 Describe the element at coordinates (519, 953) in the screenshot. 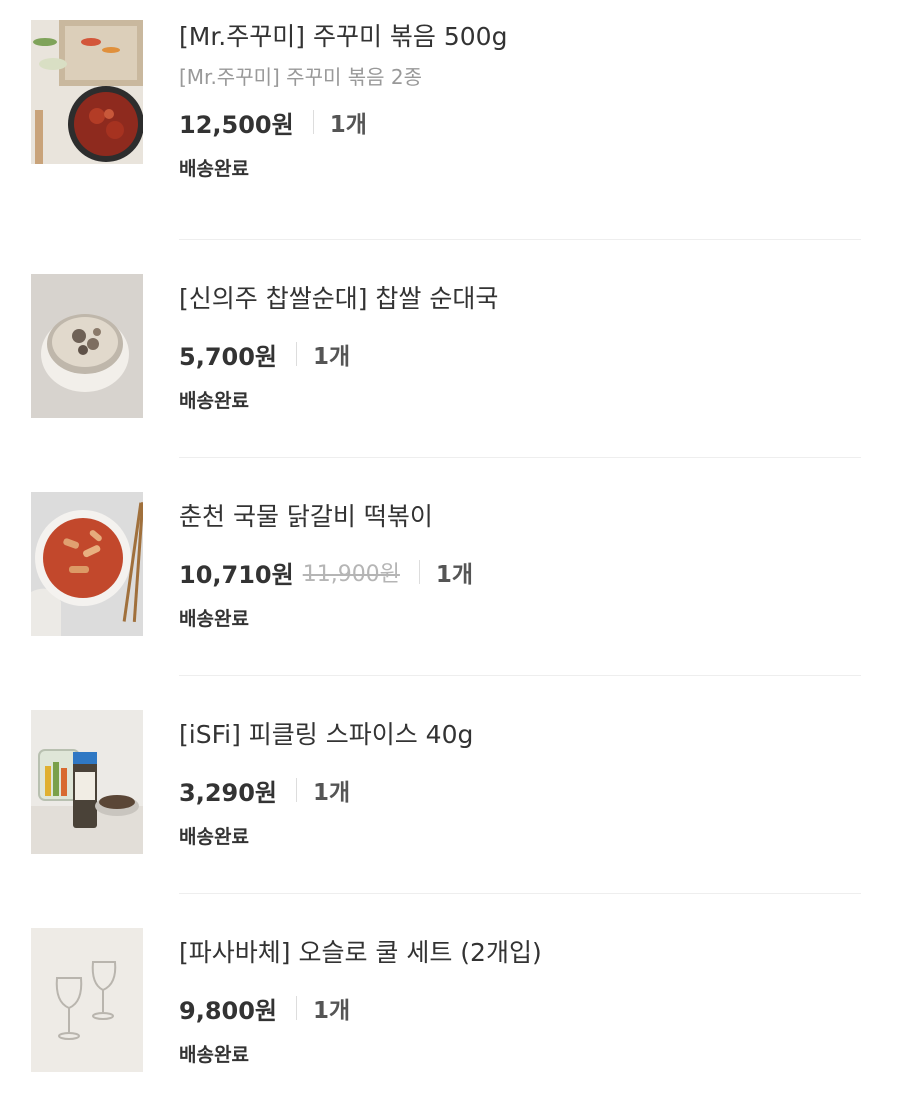

I see `product-name: [파사바체] 오슬로 쿨 세트 (2개입)` at that location.